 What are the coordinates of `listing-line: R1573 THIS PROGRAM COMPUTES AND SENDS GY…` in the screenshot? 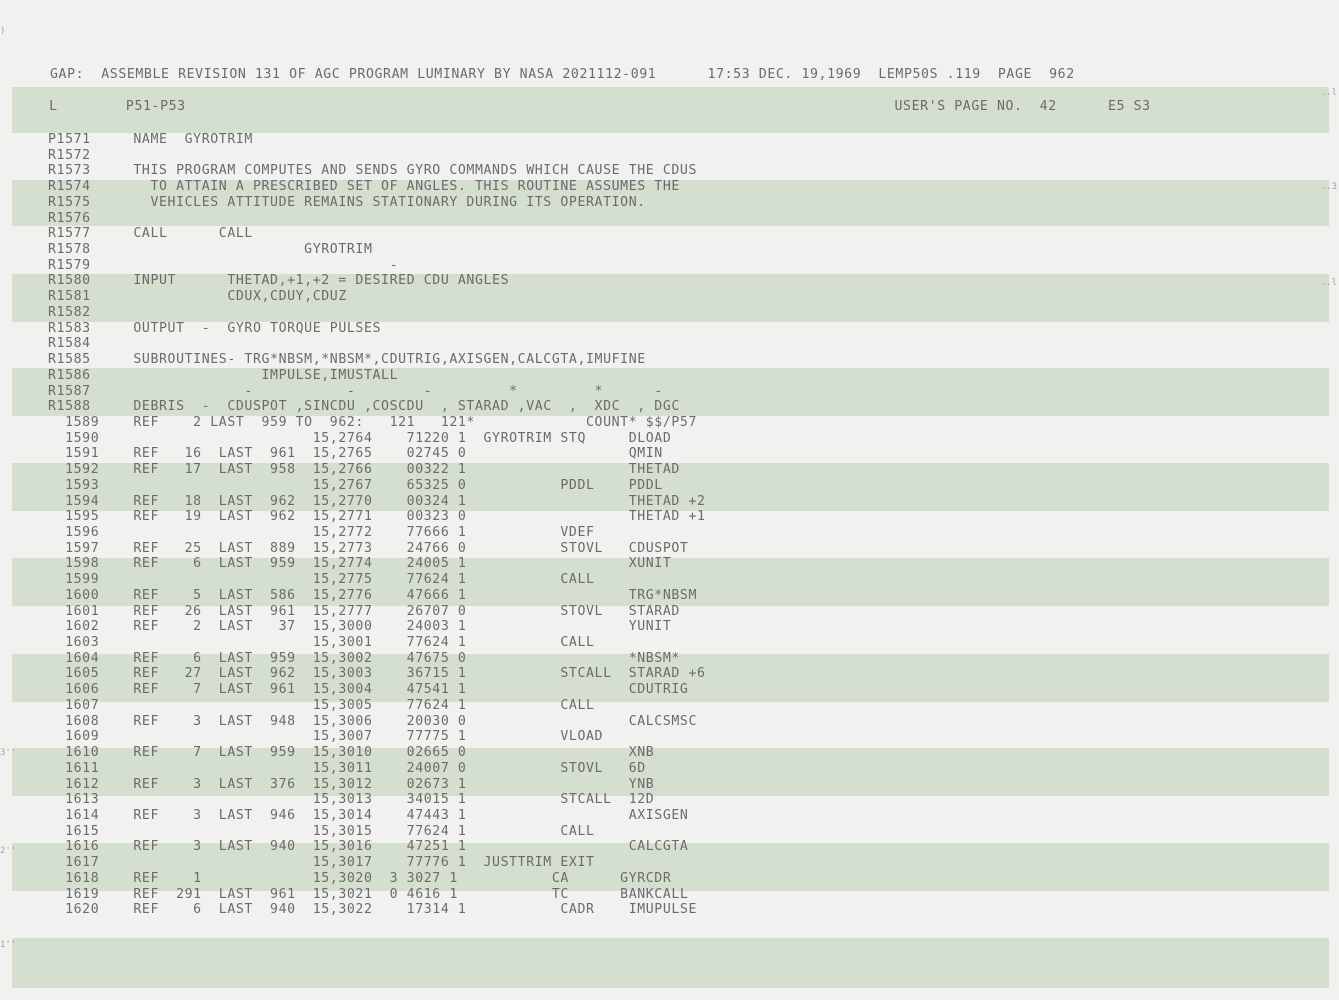 It's located at (373, 171).